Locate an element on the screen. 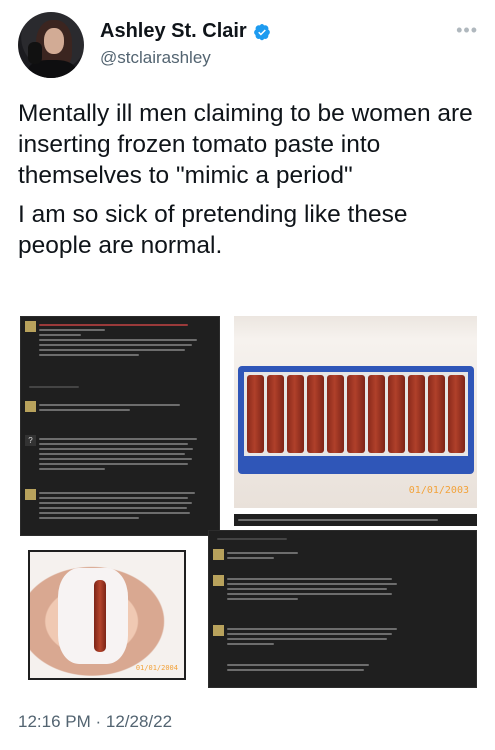 This screenshot has height=750, width=495. avatar-face is located at coordinates (54, 41).